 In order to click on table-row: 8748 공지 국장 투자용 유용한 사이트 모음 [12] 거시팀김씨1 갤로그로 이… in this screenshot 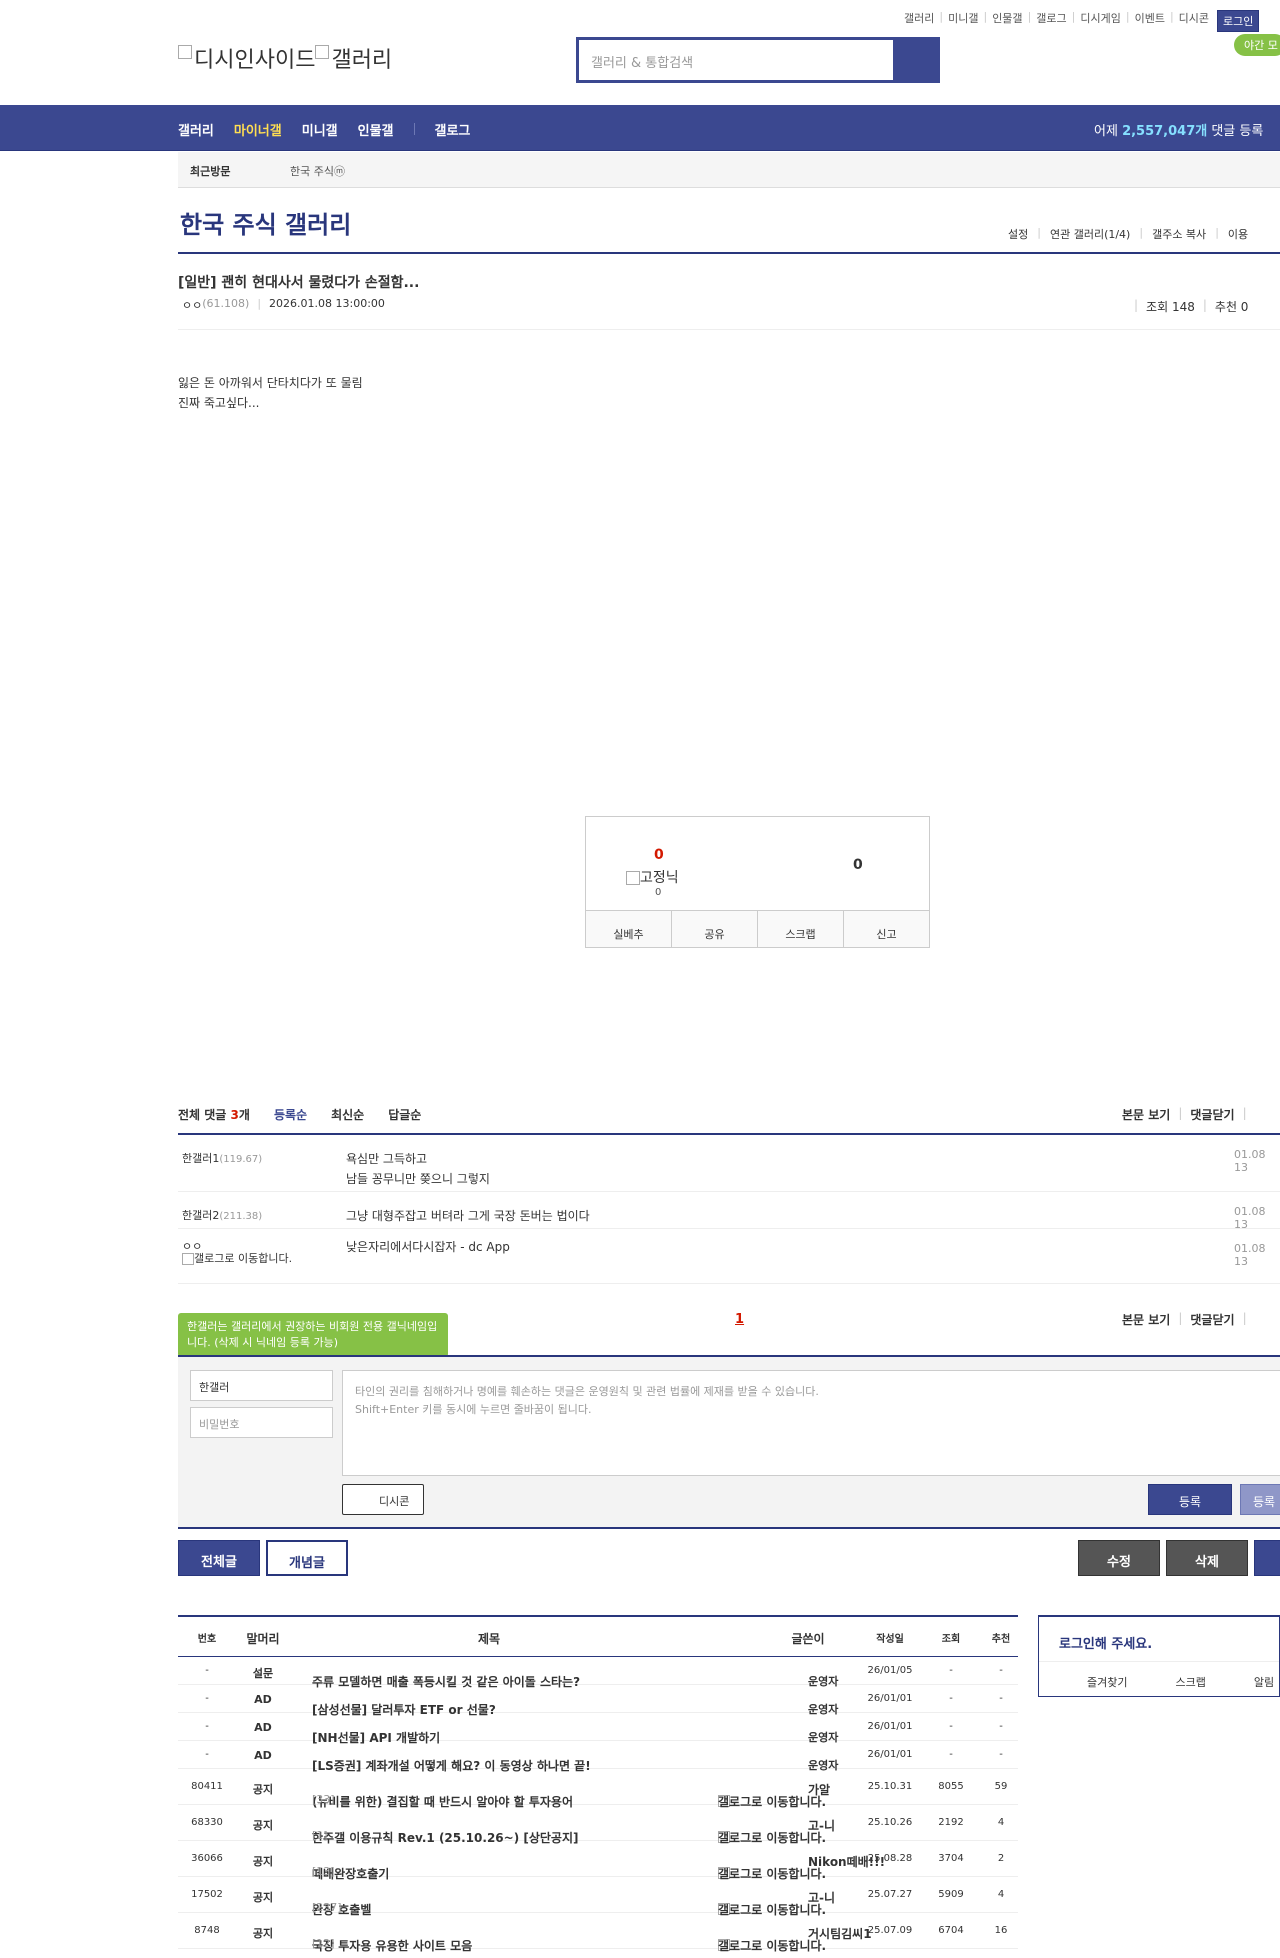, I will do `click(598, 1933)`.